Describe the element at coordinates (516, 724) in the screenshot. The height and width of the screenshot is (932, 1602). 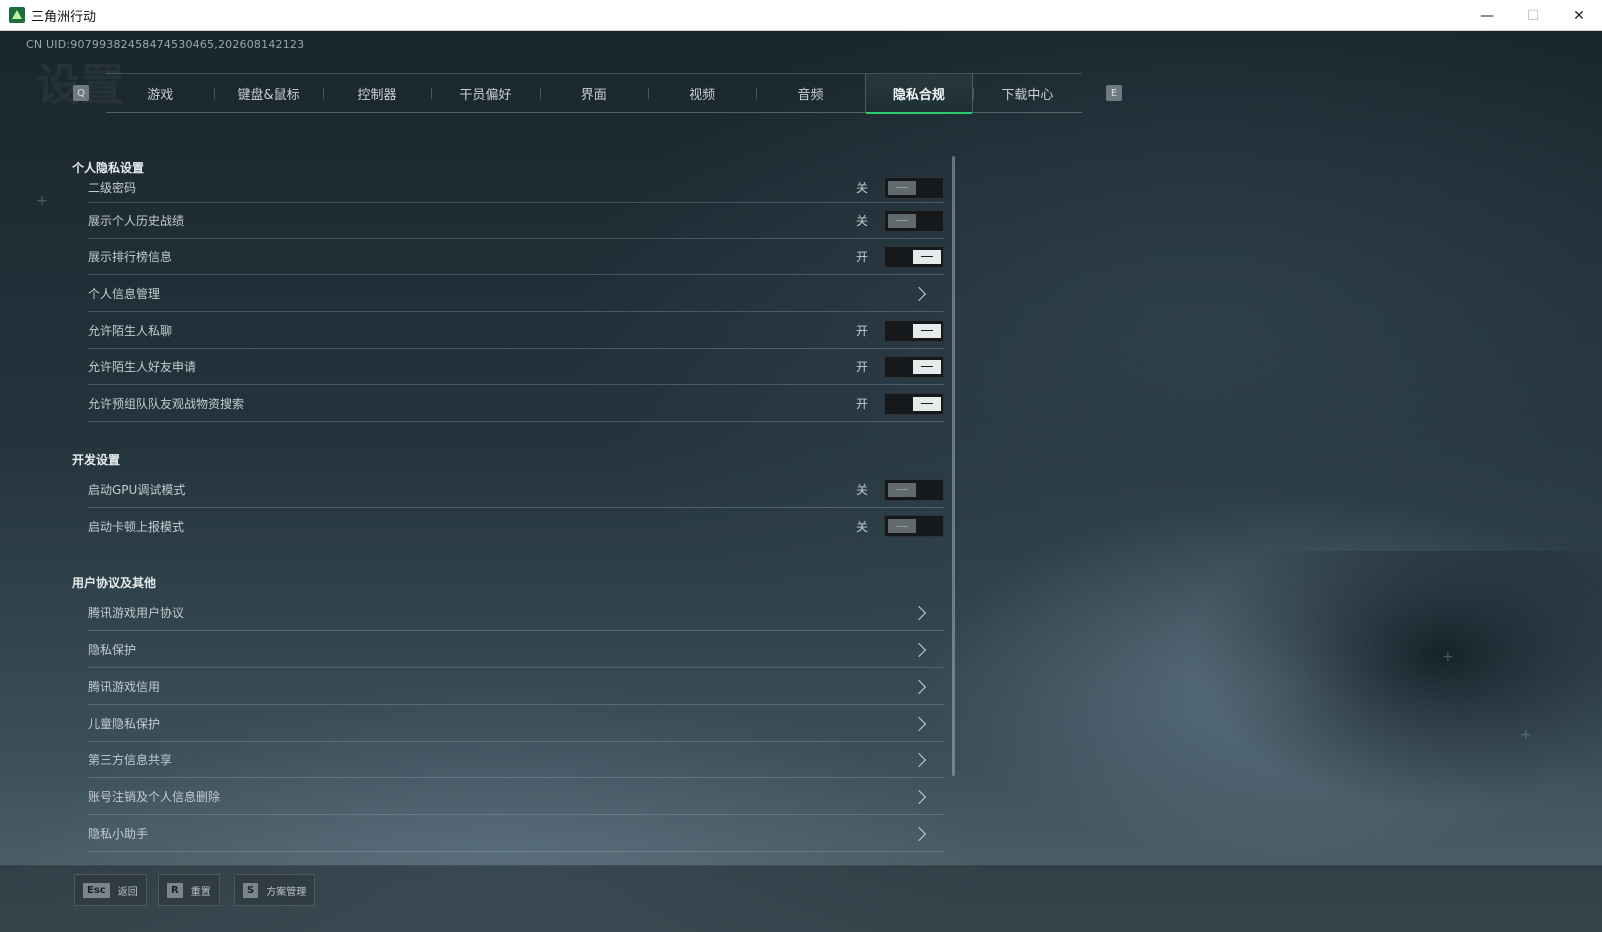
I see `link-row-child-privacy: 儿童隐私保护` at that location.